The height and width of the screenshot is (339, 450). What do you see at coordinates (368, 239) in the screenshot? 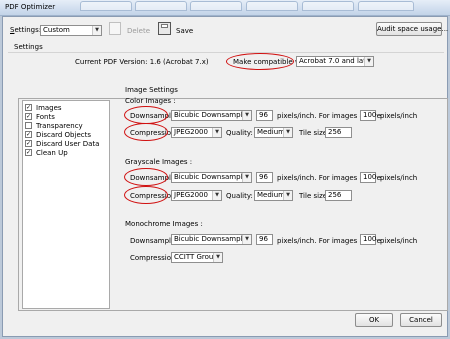
I see `monochrome-above-input: 100` at bounding box center [368, 239].